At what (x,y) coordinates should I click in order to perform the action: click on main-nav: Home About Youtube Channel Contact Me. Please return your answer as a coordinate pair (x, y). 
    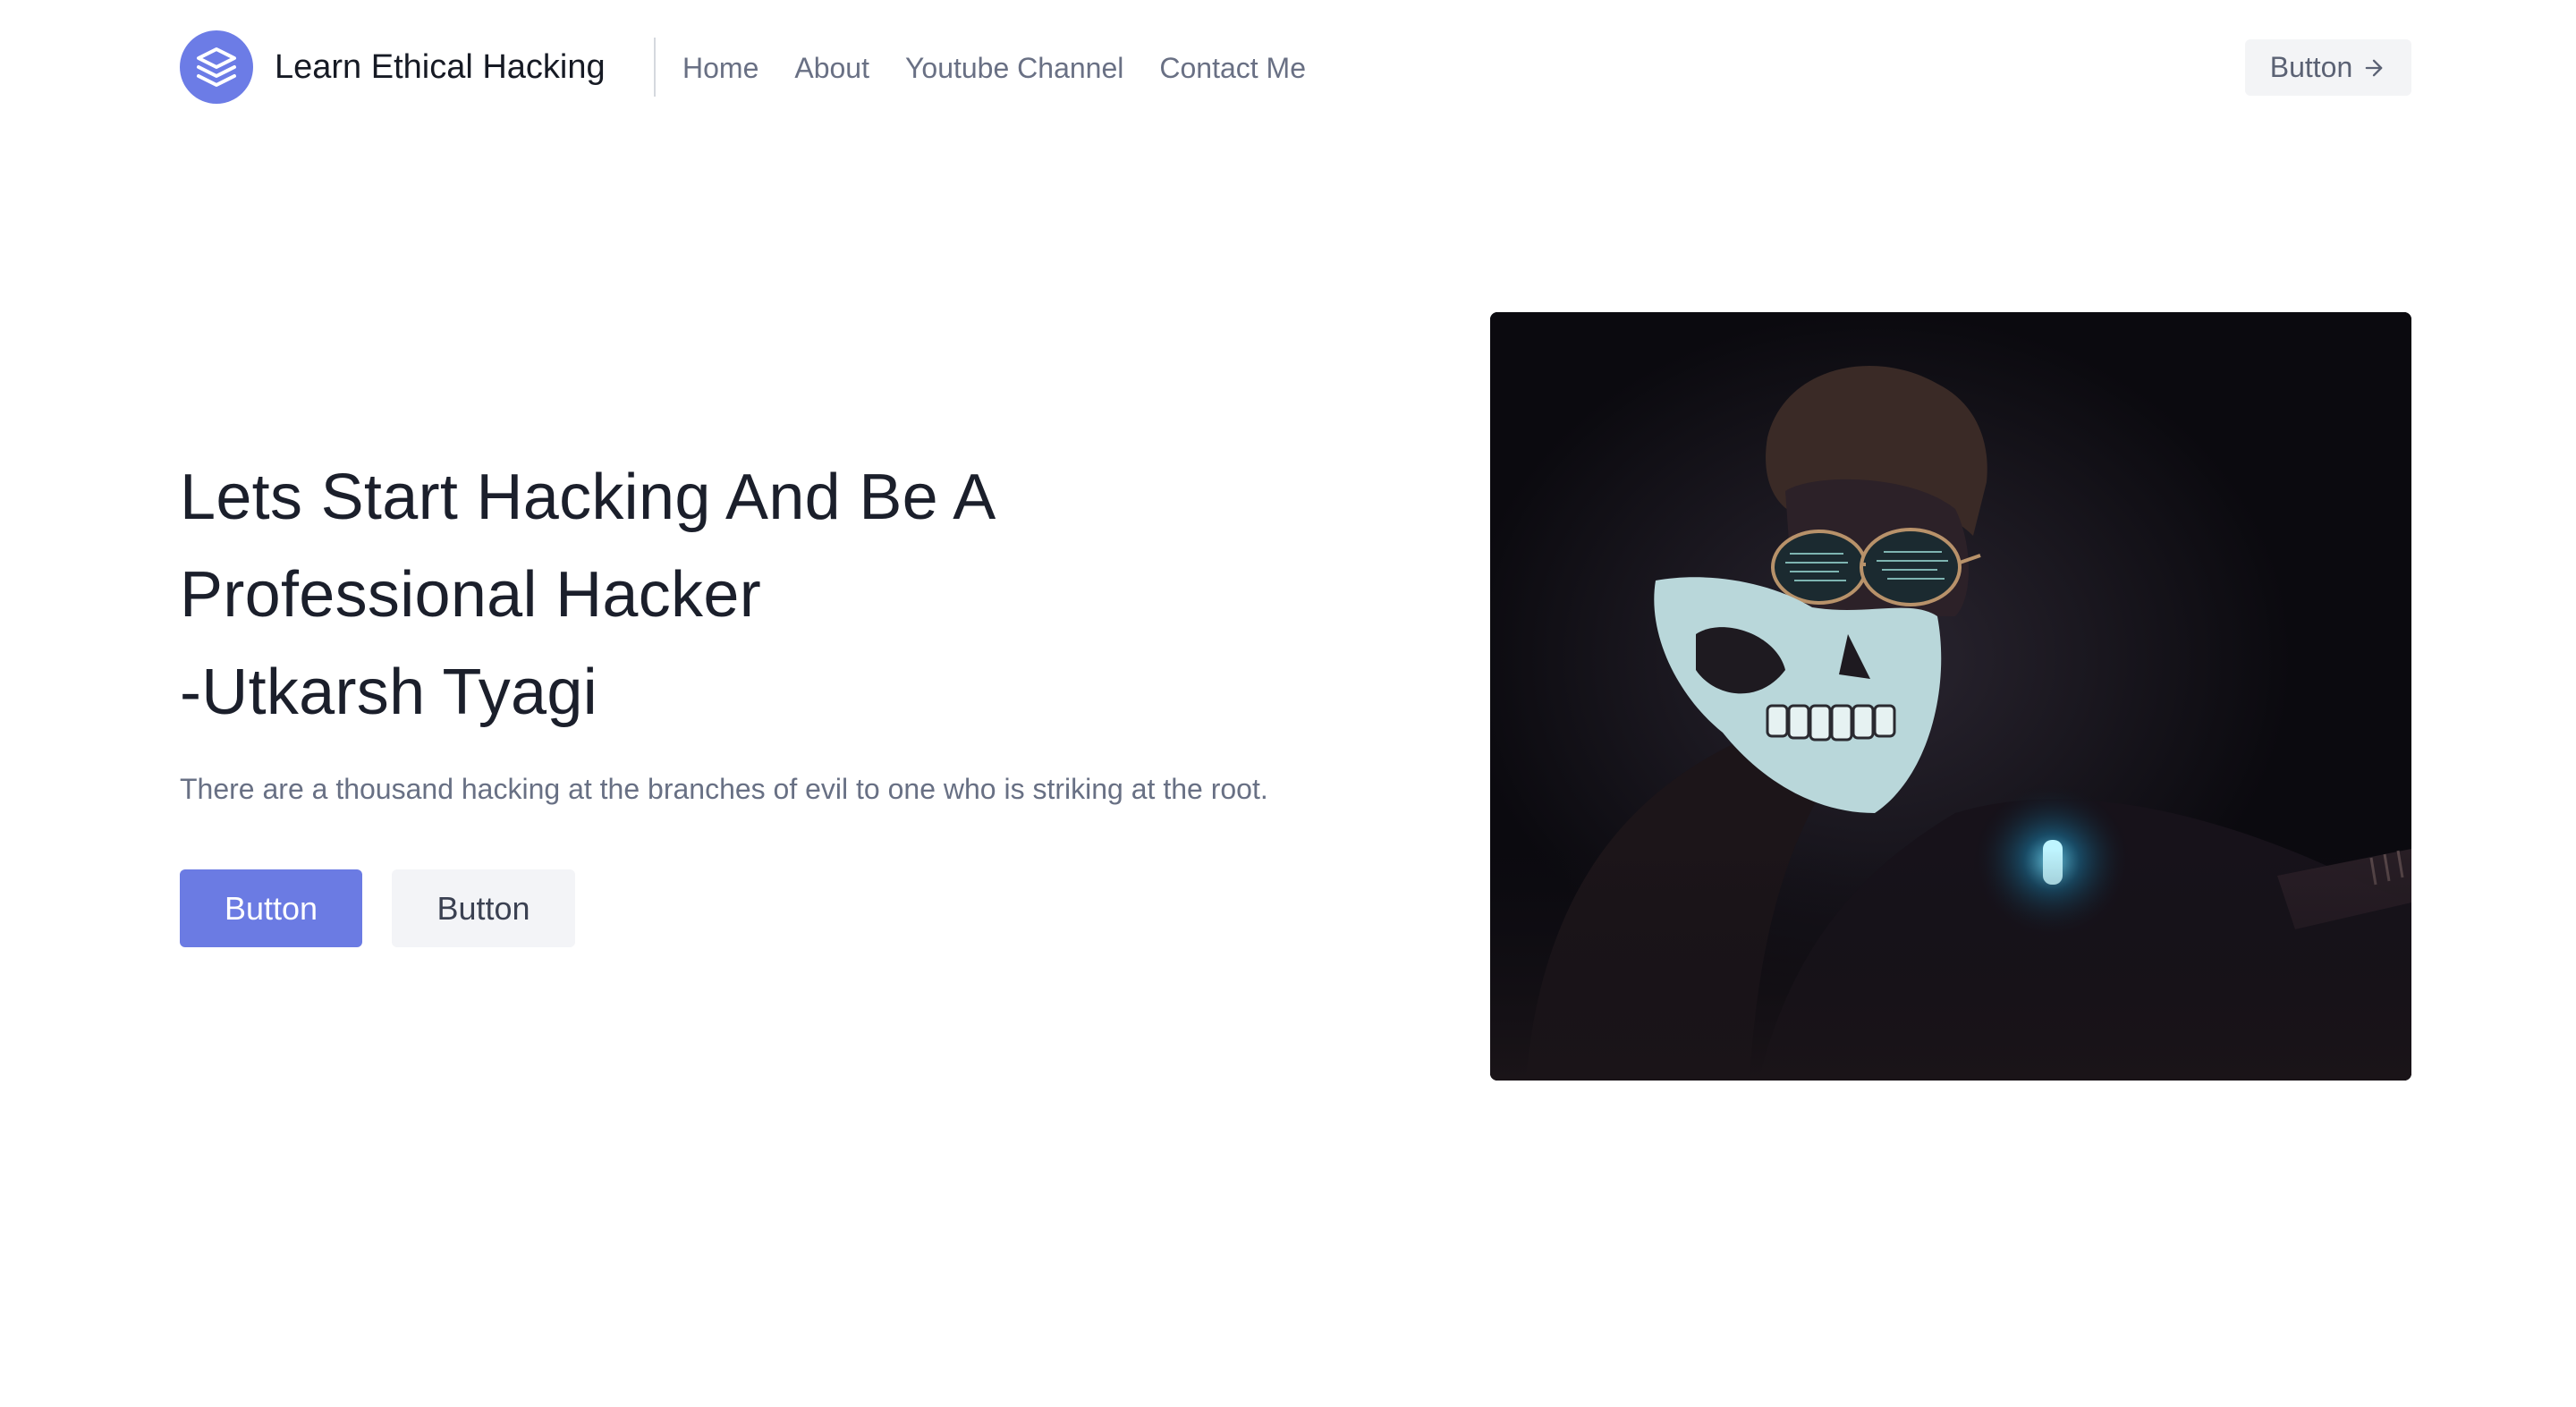
    Looking at the image, I should click on (994, 68).